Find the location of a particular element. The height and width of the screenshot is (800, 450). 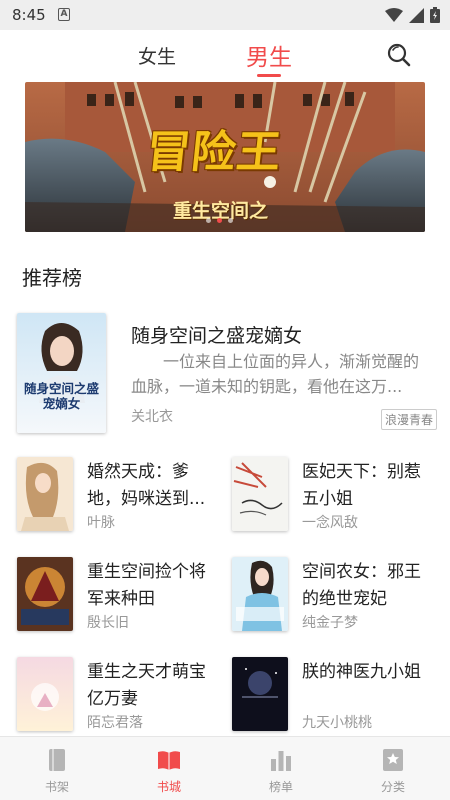

bottom-nav: 书架 书城 榜单 分类 is located at coordinates (225, 768).